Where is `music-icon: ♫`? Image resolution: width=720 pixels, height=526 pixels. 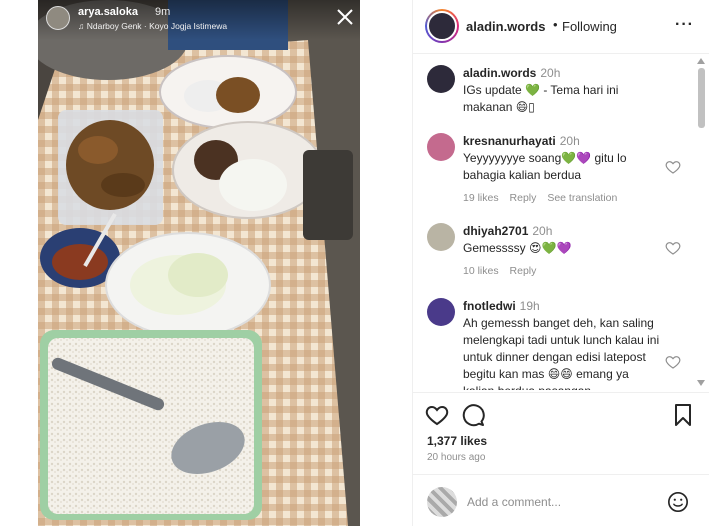
music-icon: ♫ is located at coordinates (82, 26).